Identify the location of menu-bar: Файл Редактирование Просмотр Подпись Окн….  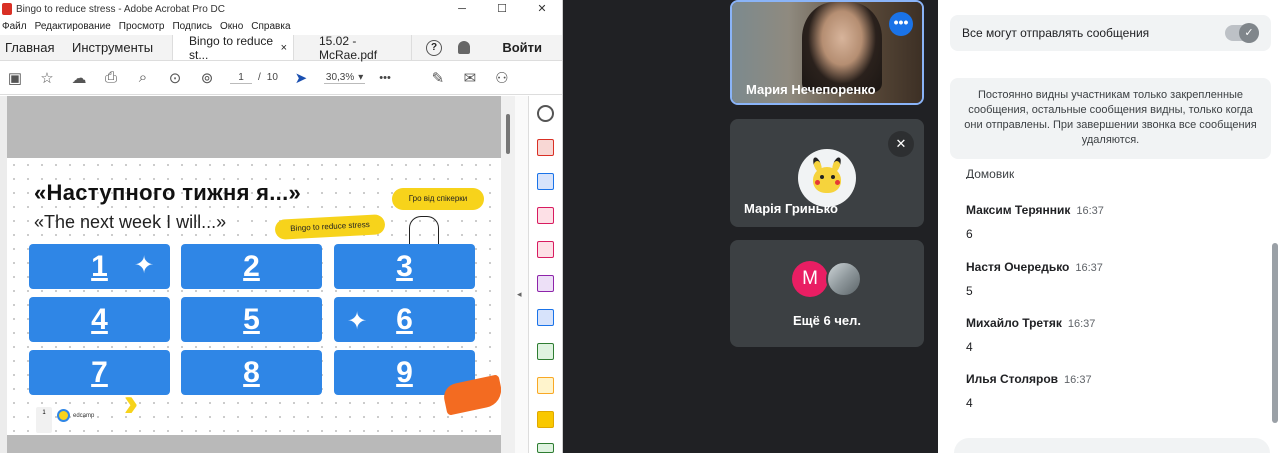
(281, 26).